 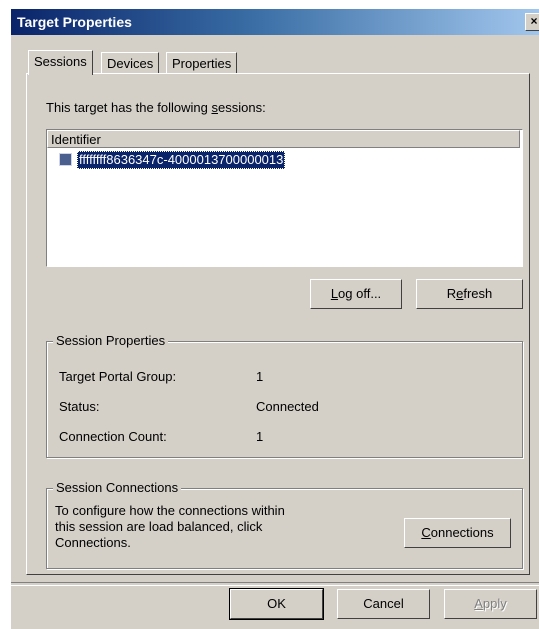 What do you see at coordinates (93, 542) in the screenshot?
I see `session-connections-description-line-3: Connections.` at bounding box center [93, 542].